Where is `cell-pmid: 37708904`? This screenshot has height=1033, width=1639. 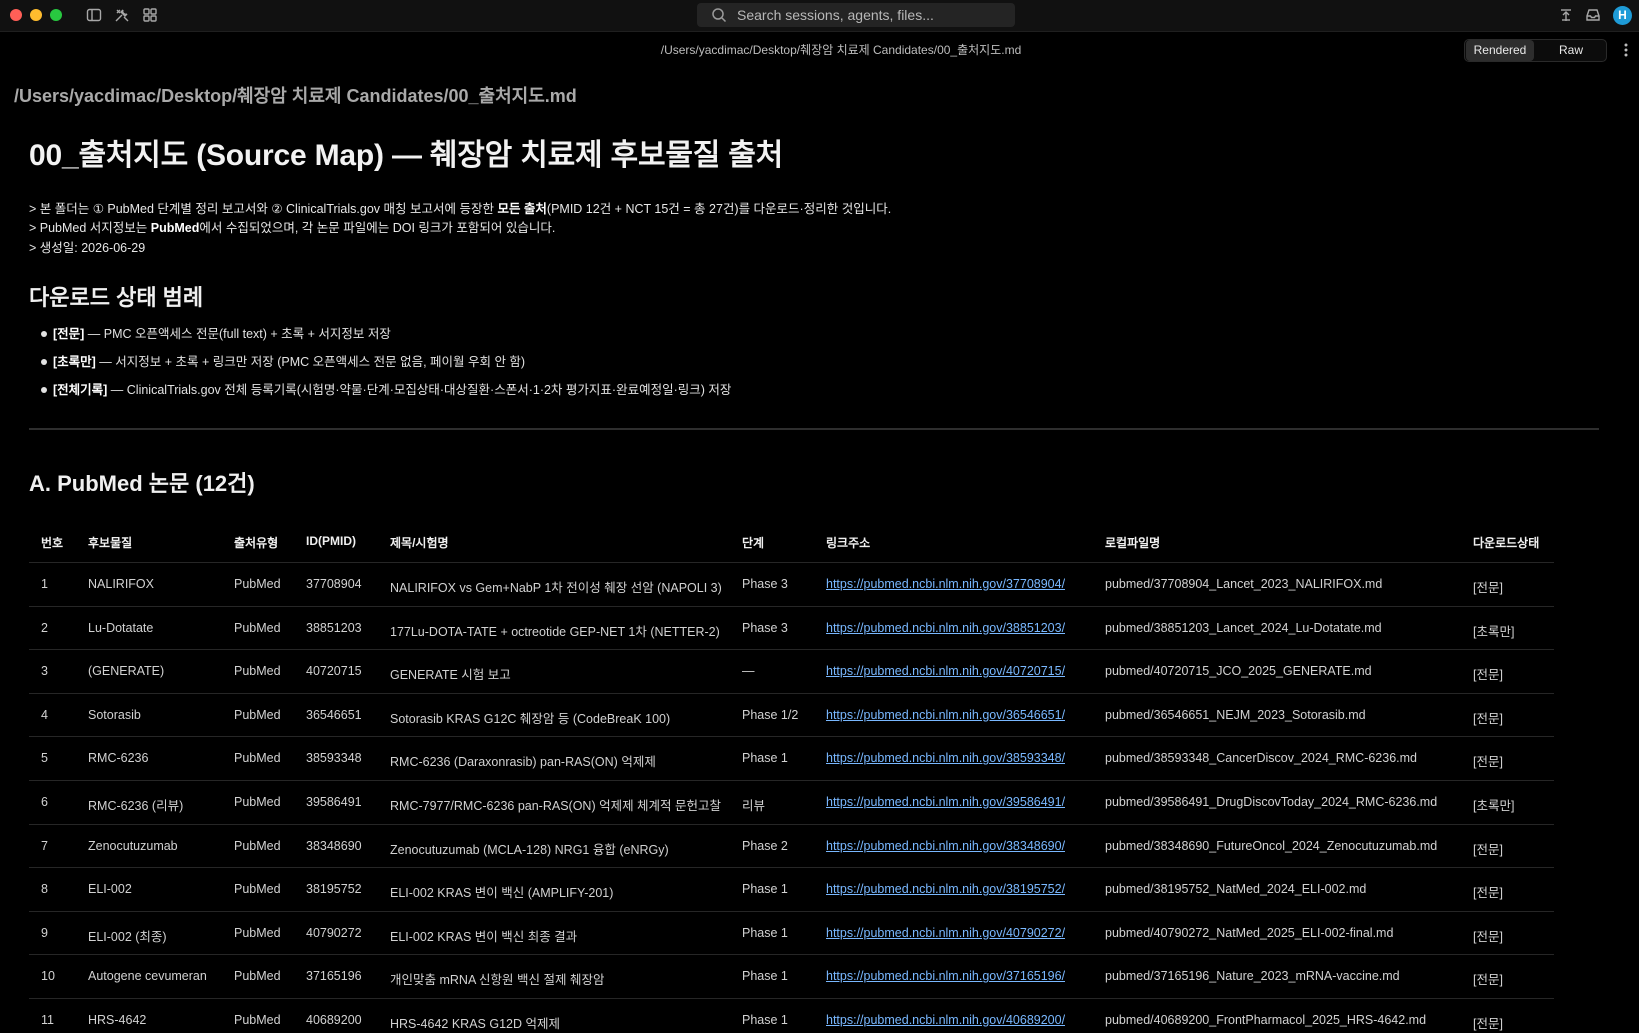
cell-pmid: 37708904 is located at coordinates (334, 584).